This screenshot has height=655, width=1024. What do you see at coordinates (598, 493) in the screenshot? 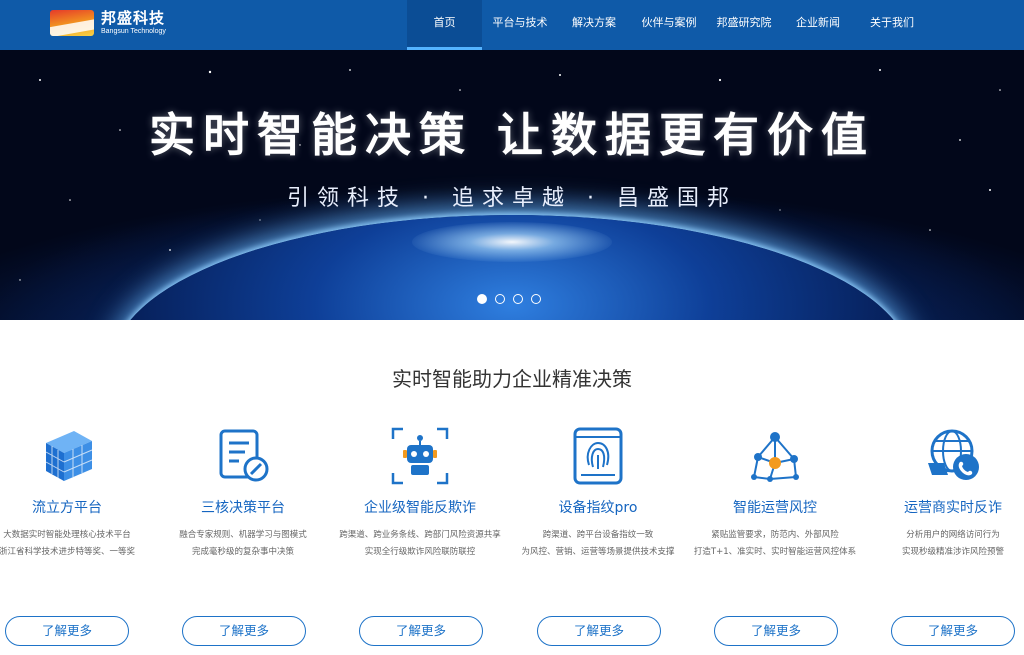
I see `product-card-fingerprint: 设备指纹pro 跨渠道、跨平台设备指纹一致 为风控、营销、运营等场景提供技术支撑` at bounding box center [598, 493].